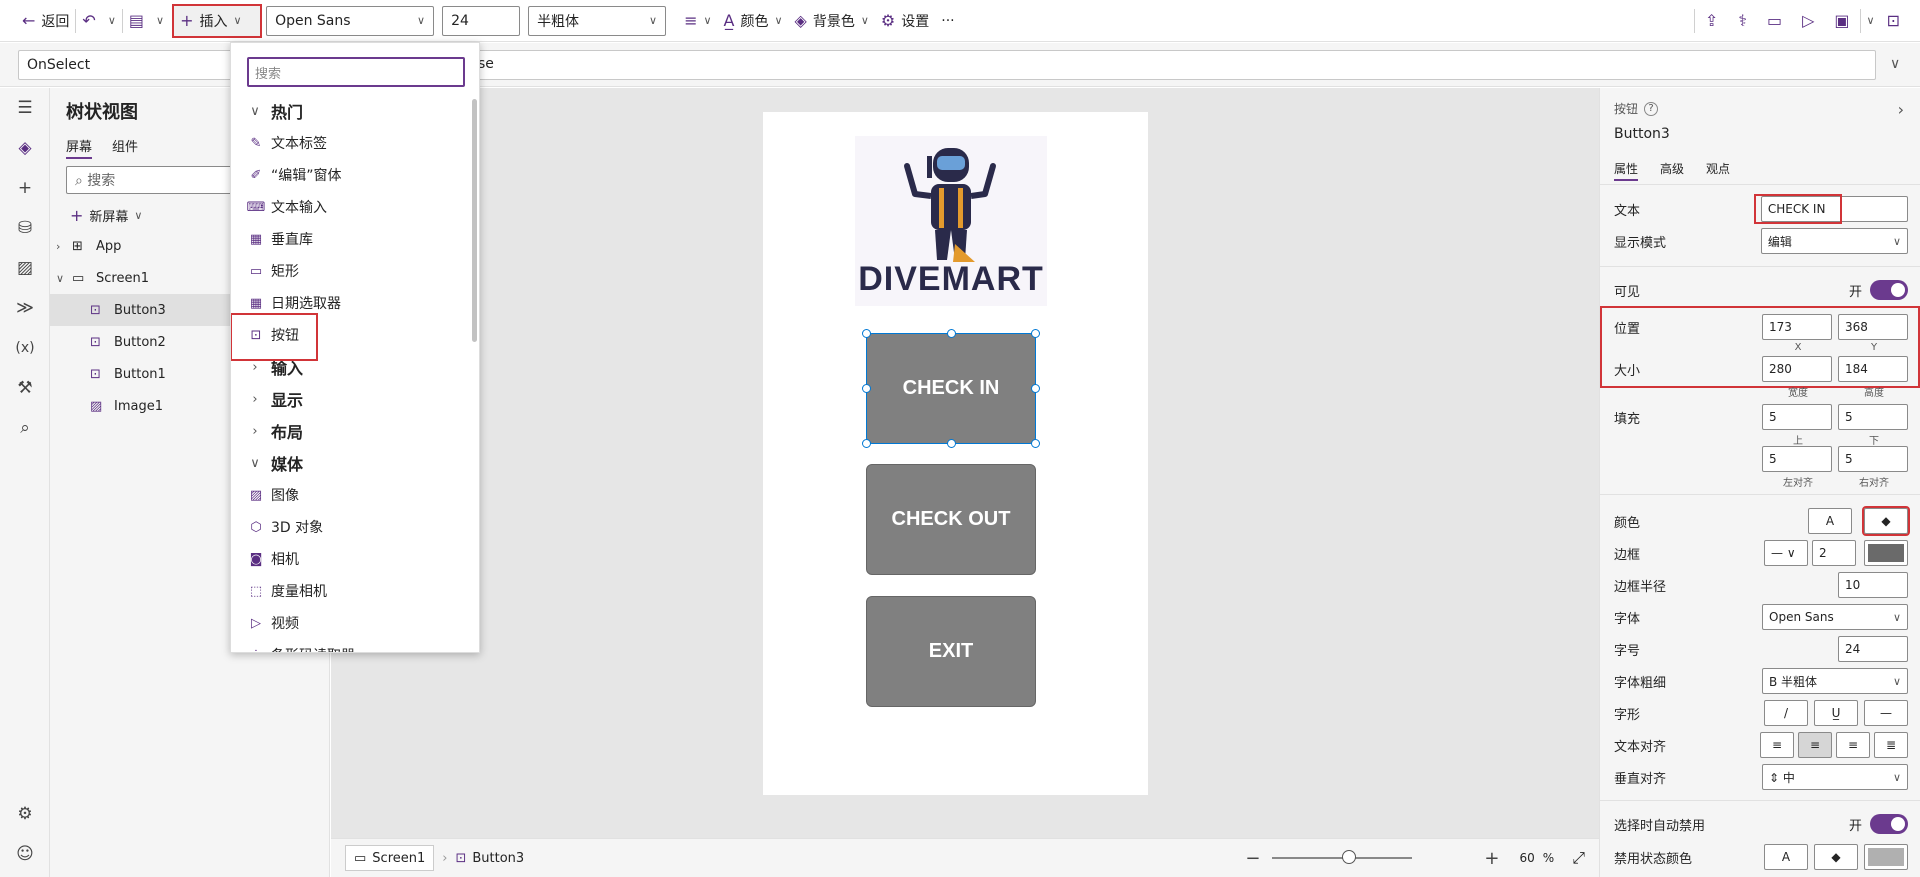  Describe the element at coordinates (350, 271) in the screenshot. I see `menu-item: ▭ 矩形` at that location.